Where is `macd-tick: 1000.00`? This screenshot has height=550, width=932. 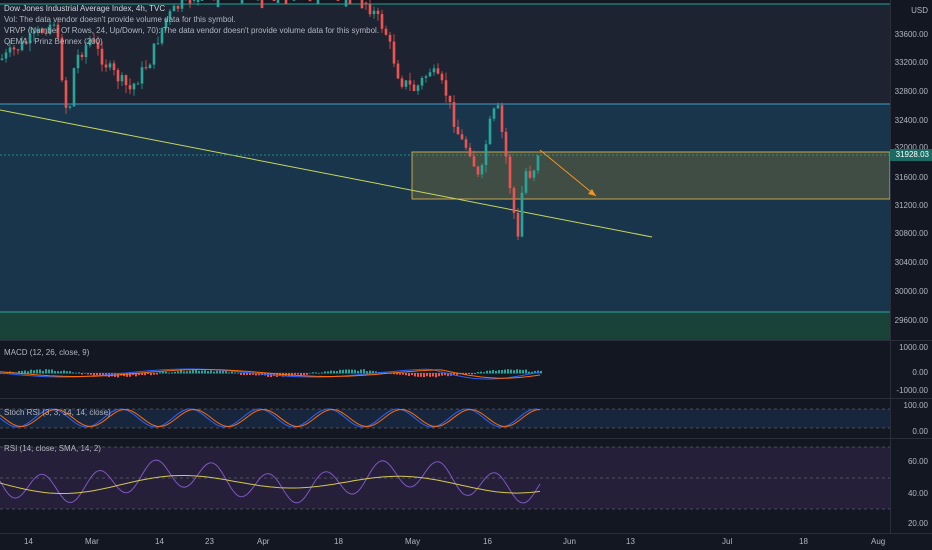
macd-tick: 1000.00 is located at coordinates (913, 347).